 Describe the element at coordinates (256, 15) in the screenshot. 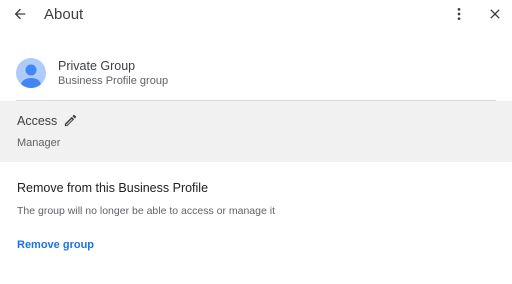

I see `dialog-header: About` at that location.